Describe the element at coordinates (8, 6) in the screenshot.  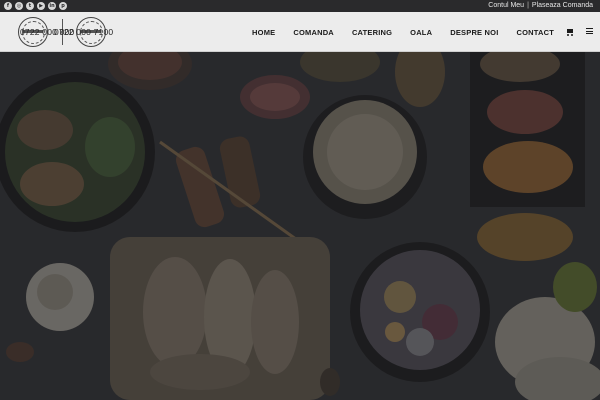
I see `facebook-icon: f` at that location.